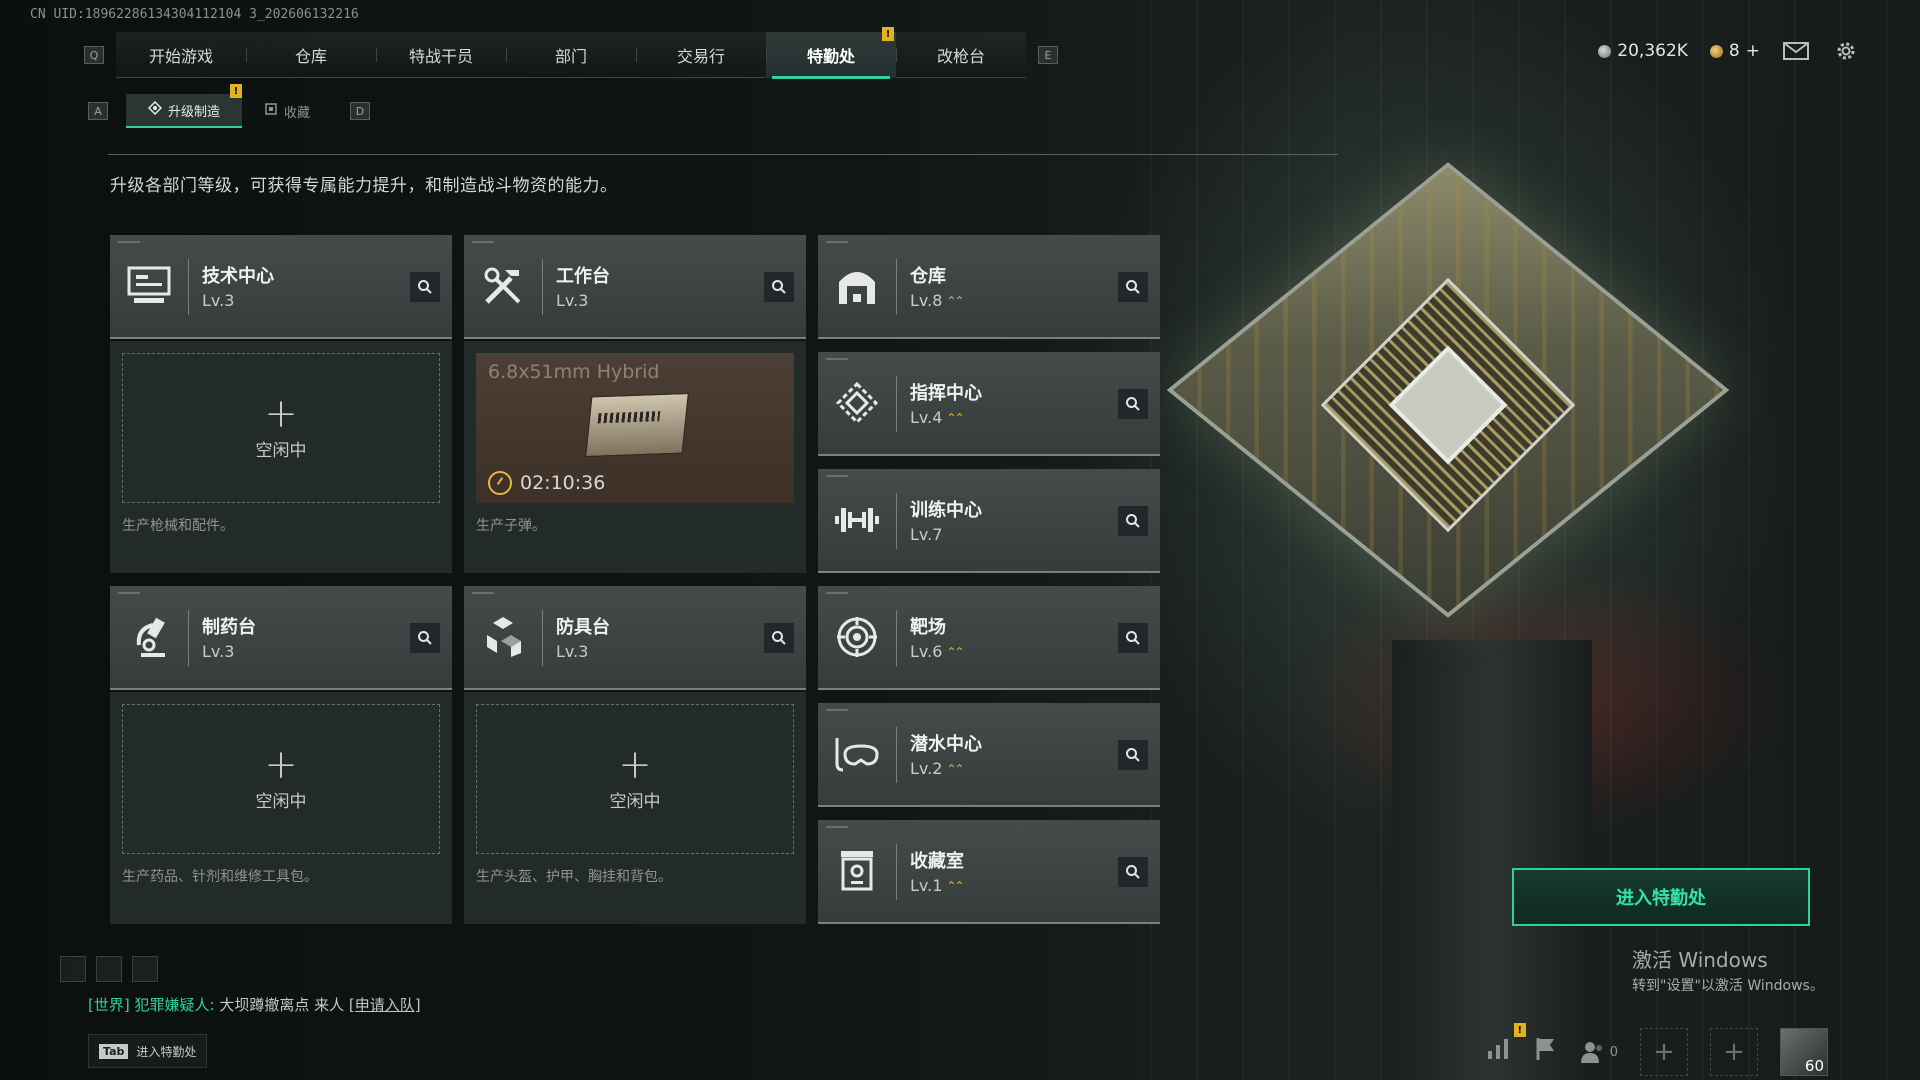 The image size is (1920, 1080). I want to click on tab-start-game: 开始游戏, so click(181, 55).